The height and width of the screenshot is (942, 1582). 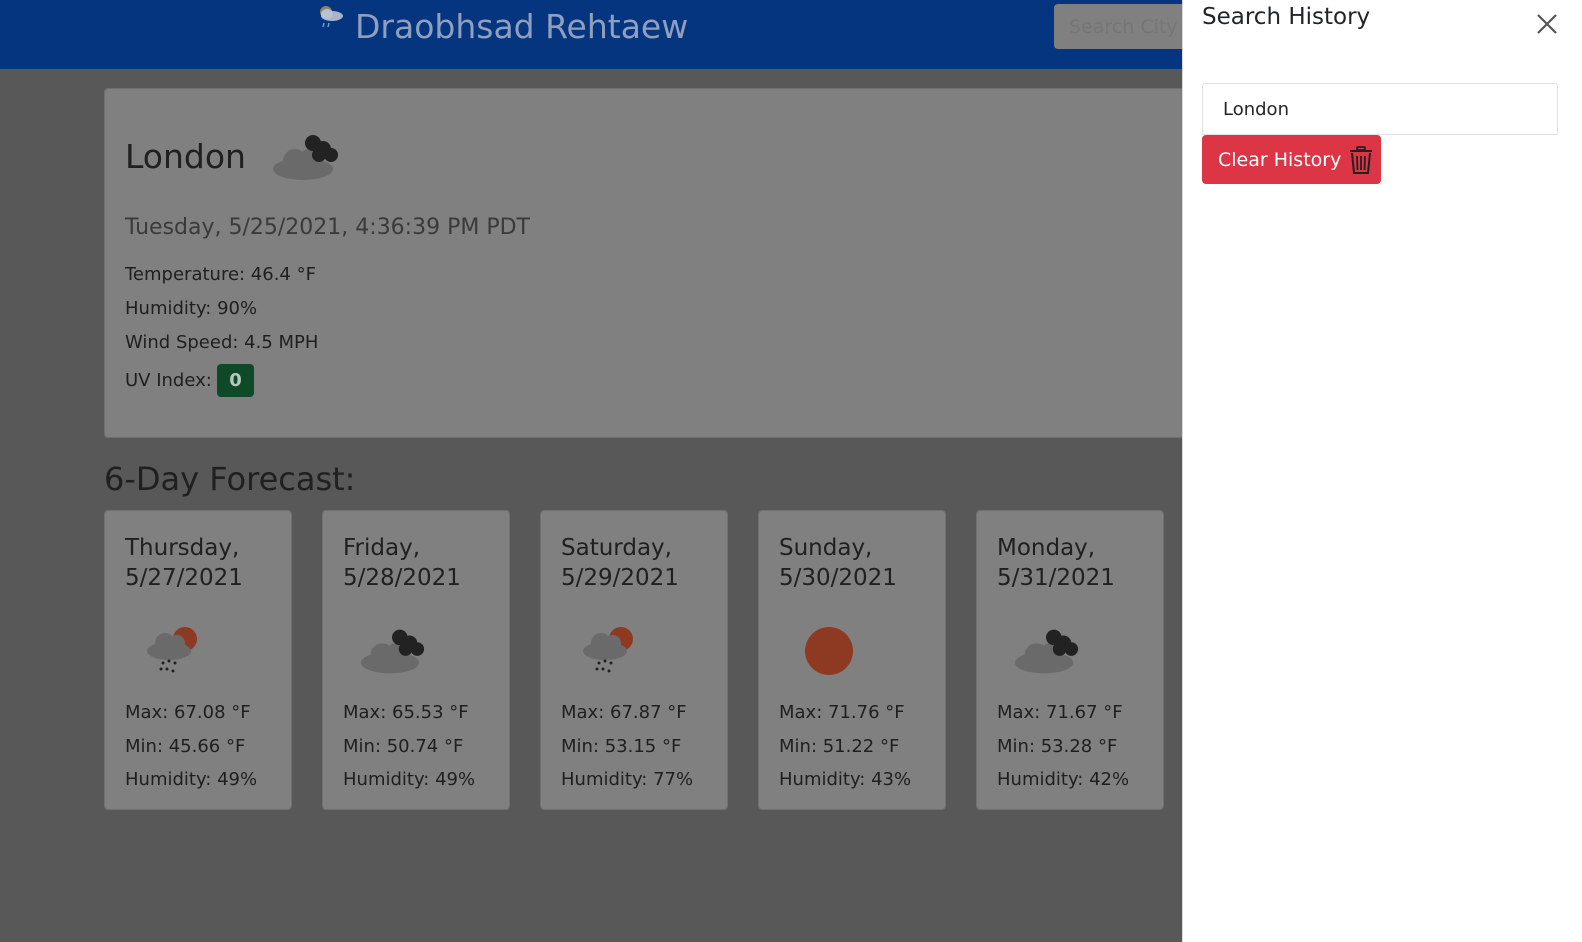 What do you see at coordinates (182, 548) in the screenshot?
I see `forecast-day: Thursday,` at bounding box center [182, 548].